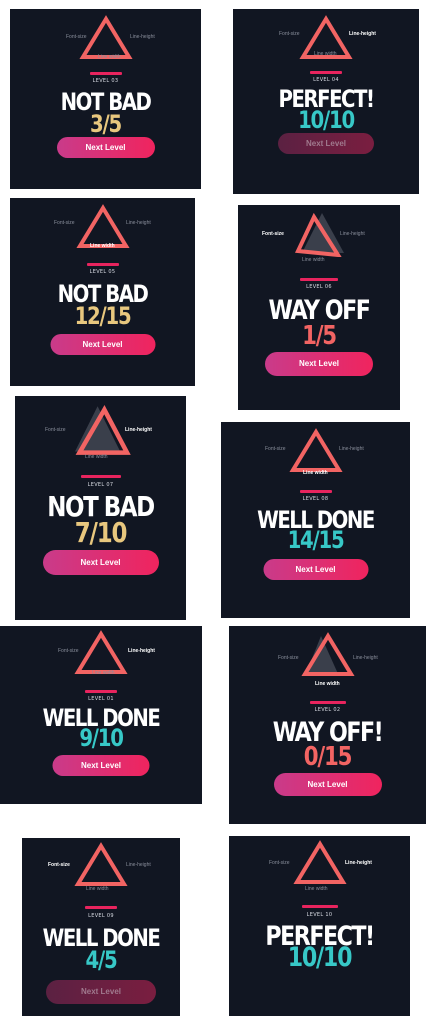  What do you see at coordinates (315, 499) in the screenshot?
I see `level-label: LEVEL 08` at bounding box center [315, 499].